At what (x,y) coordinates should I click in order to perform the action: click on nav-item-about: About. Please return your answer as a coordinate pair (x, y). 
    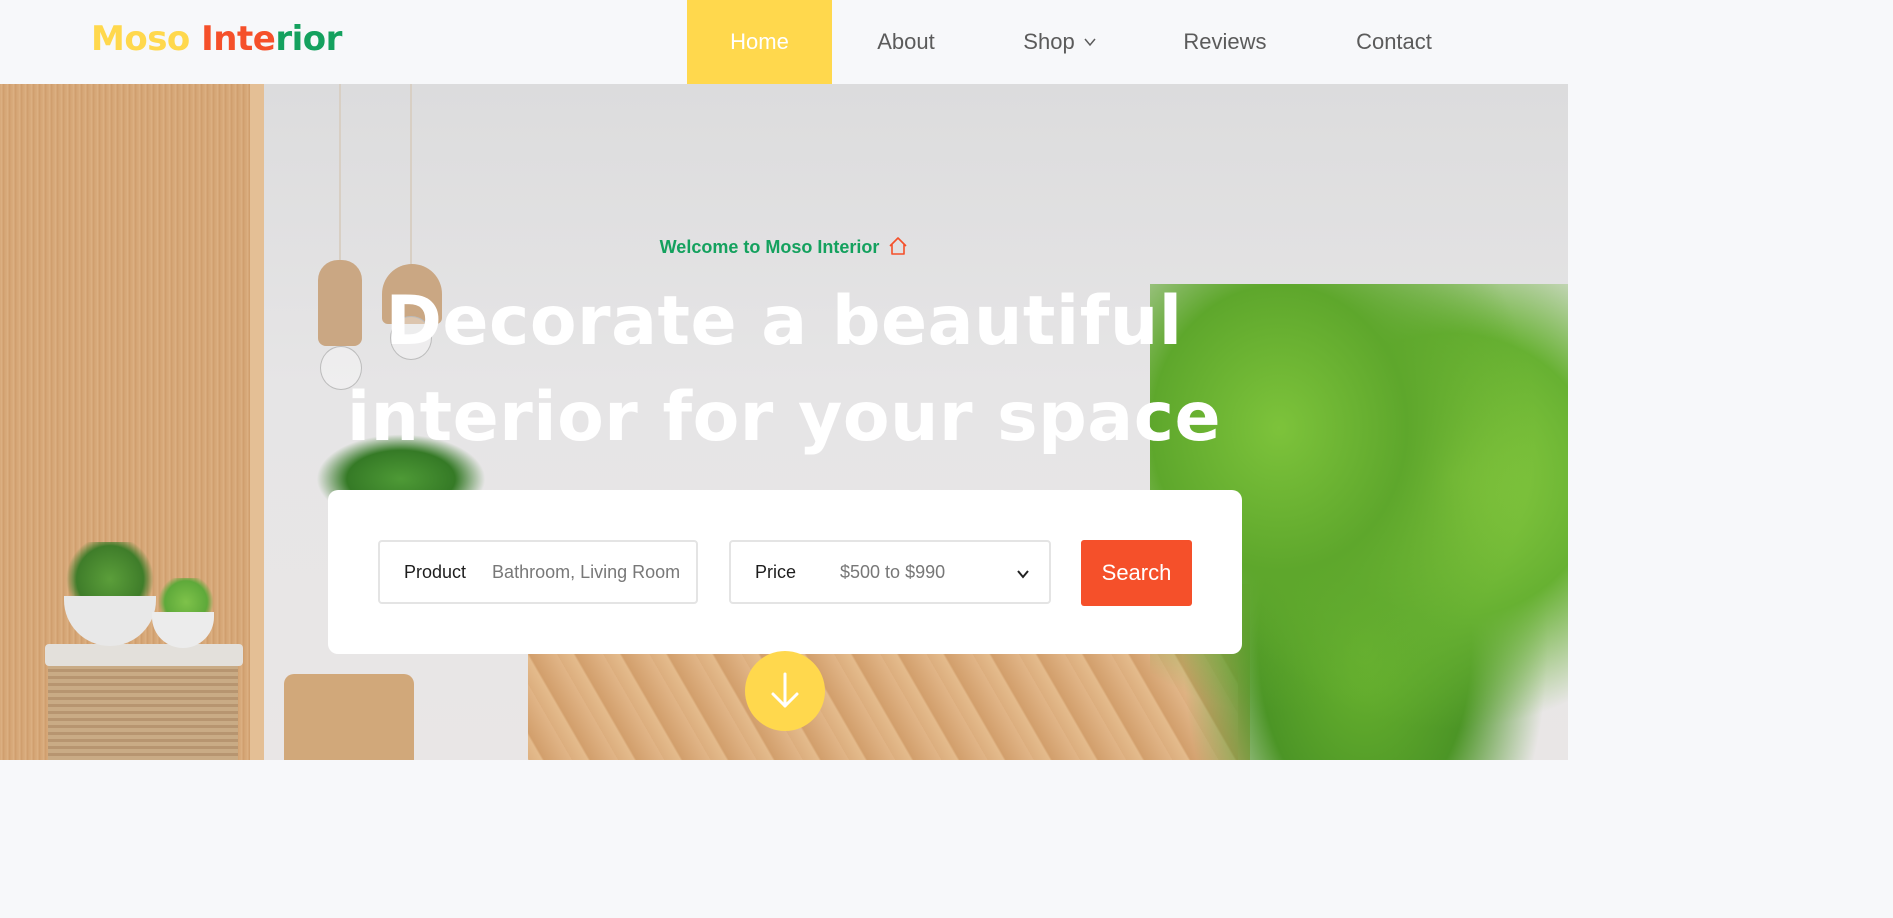
    Looking at the image, I should click on (906, 42).